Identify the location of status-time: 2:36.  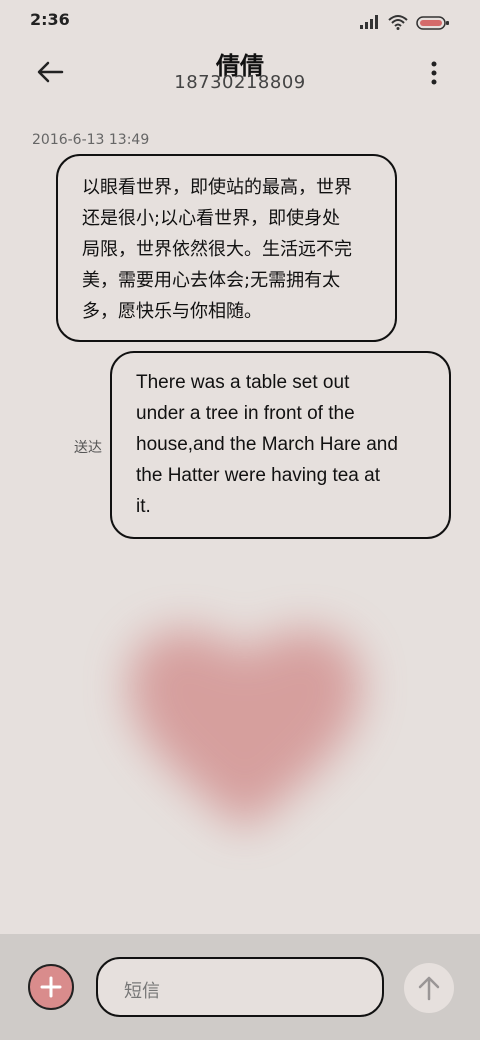
(50, 19).